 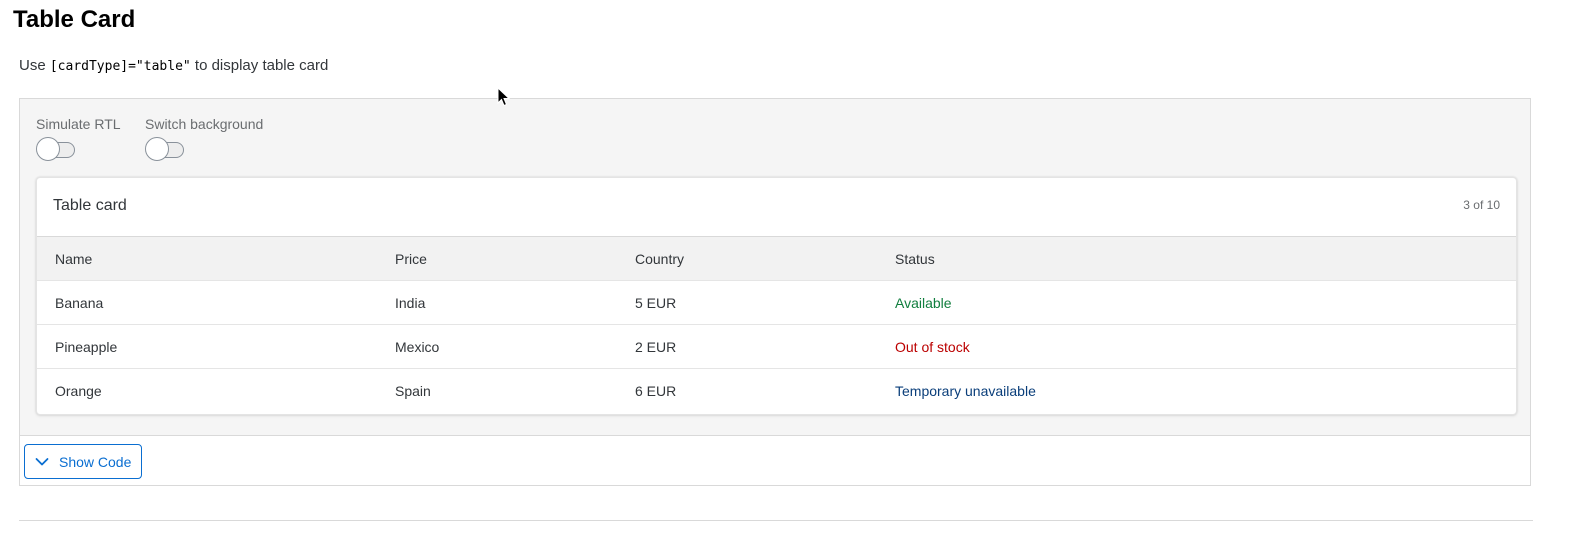 What do you see at coordinates (776, 347) in the screenshot?
I see `table-row: Pineapple Mexico 2 EUR Out of stock` at bounding box center [776, 347].